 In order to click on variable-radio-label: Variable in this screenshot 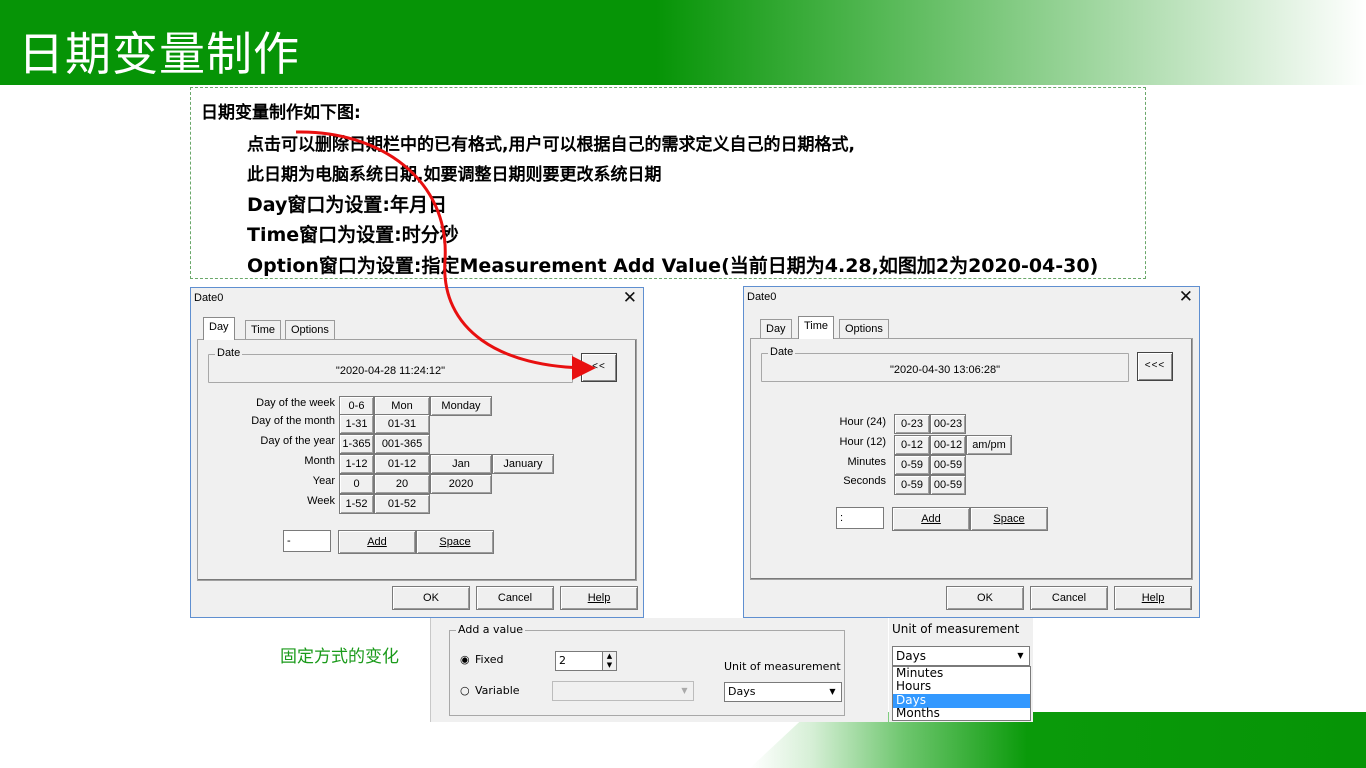, I will do `click(497, 690)`.